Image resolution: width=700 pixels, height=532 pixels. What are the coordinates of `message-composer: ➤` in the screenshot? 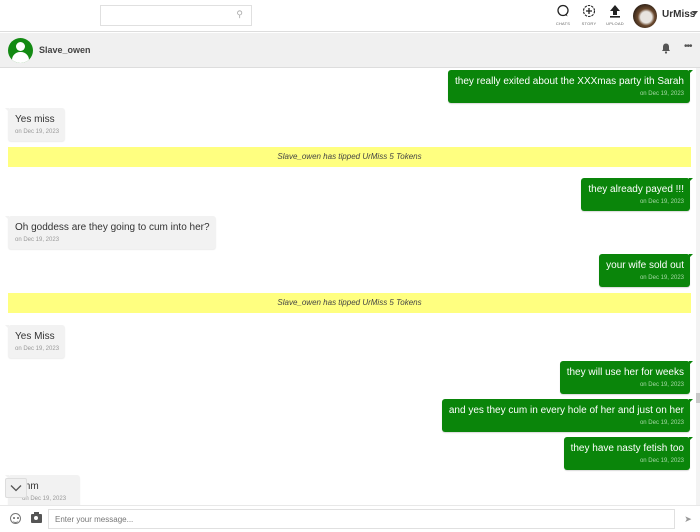 It's located at (350, 518).